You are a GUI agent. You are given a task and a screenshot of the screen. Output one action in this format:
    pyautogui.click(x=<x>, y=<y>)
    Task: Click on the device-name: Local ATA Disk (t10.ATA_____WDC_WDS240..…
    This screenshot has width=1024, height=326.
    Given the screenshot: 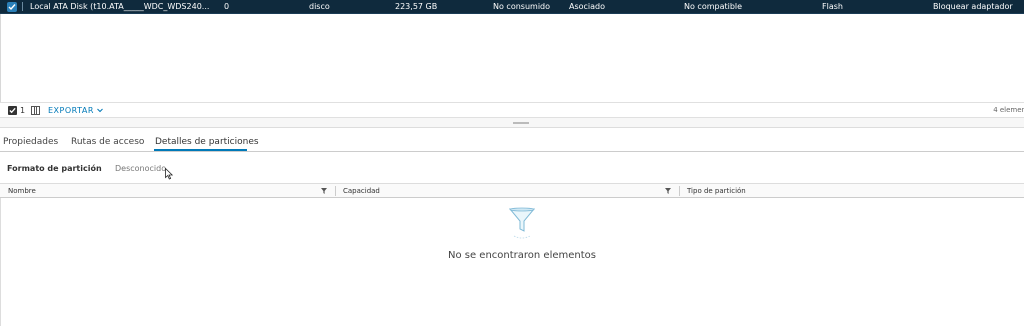 What is the action you would take?
    pyautogui.click(x=120, y=6)
    